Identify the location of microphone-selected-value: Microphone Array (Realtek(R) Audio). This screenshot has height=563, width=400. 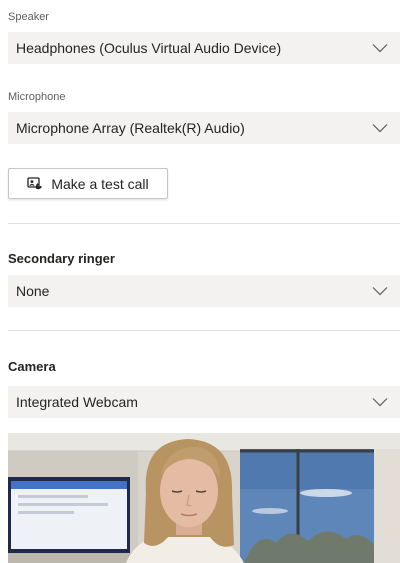
(130, 128).